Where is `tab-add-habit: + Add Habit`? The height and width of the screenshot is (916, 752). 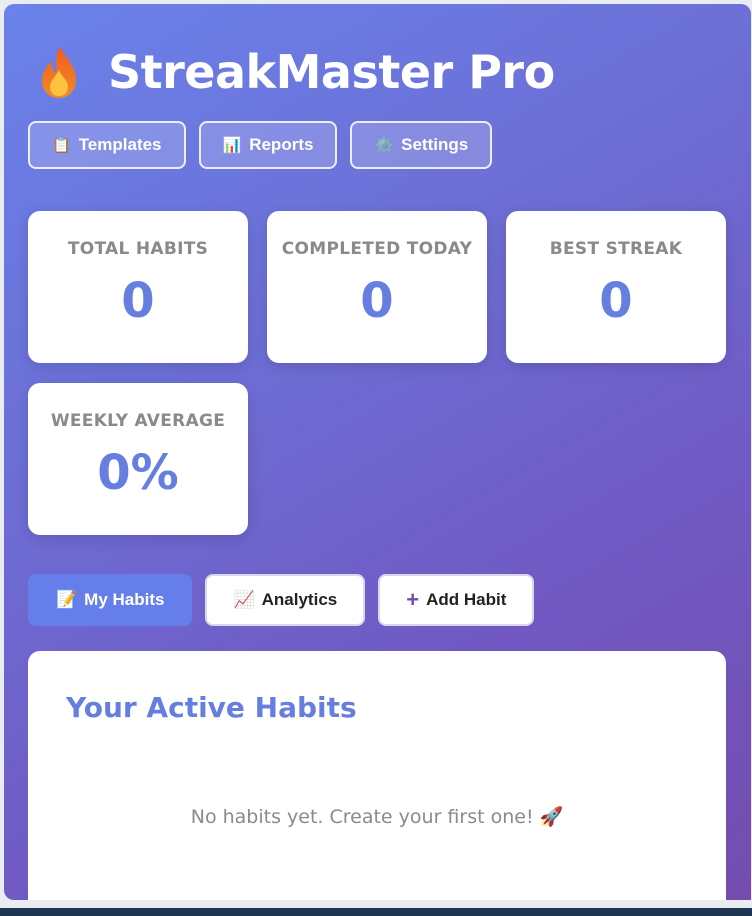
tab-add-habit: + Add Habit is located at coordinates (456, 600).